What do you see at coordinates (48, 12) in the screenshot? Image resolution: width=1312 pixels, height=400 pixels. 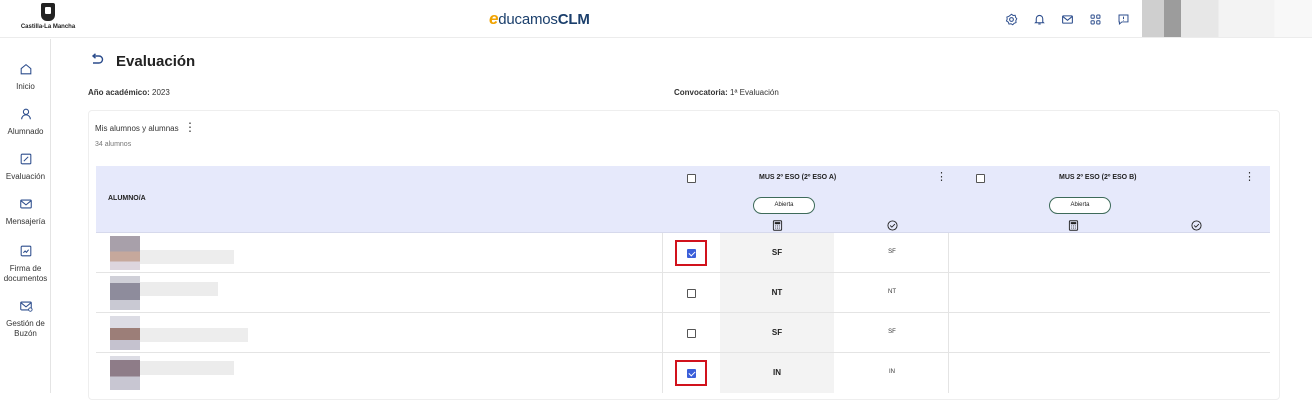 I see `crest-icon` at bounding box center [48, 12].